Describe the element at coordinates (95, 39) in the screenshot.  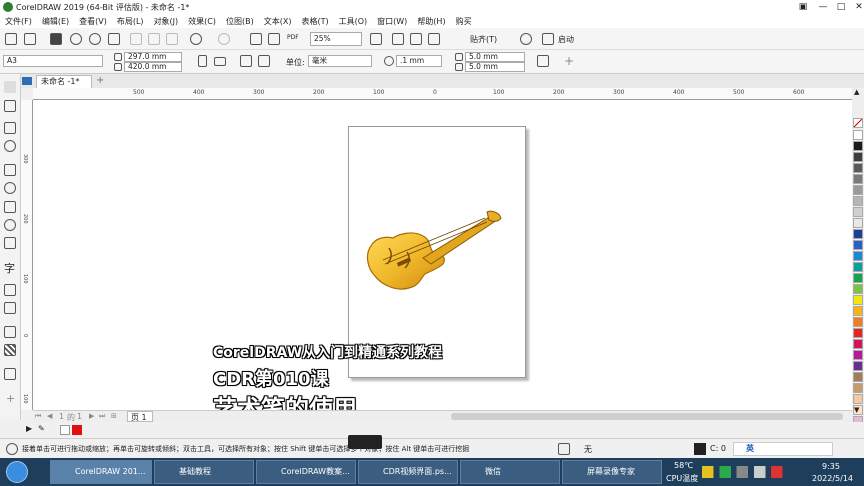
I see `cloud-download-icon` at that location.